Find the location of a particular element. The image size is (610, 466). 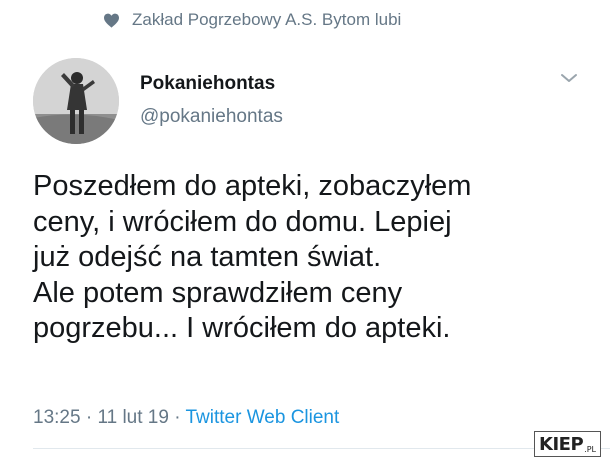

avatar-image is located at coordinates (76, 101).